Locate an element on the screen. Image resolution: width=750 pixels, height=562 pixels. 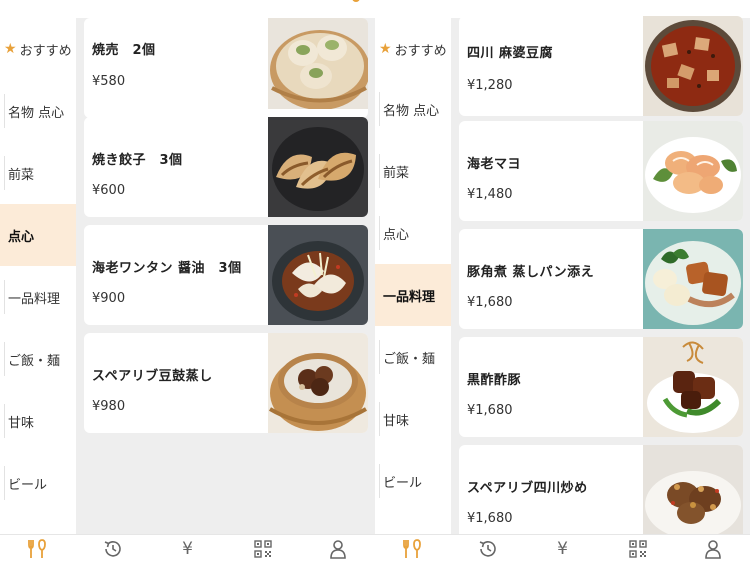
mapo-tofu-photo is located at coordinates (693, 66).